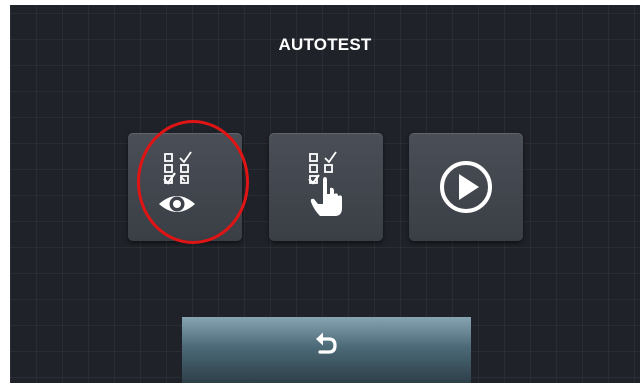 This screenshot has width=640, height=383. What do you see at coordinates (325, 44) in the screenshot?
I see `page-title: AUTOTEST` at bounding box center [325, 44].